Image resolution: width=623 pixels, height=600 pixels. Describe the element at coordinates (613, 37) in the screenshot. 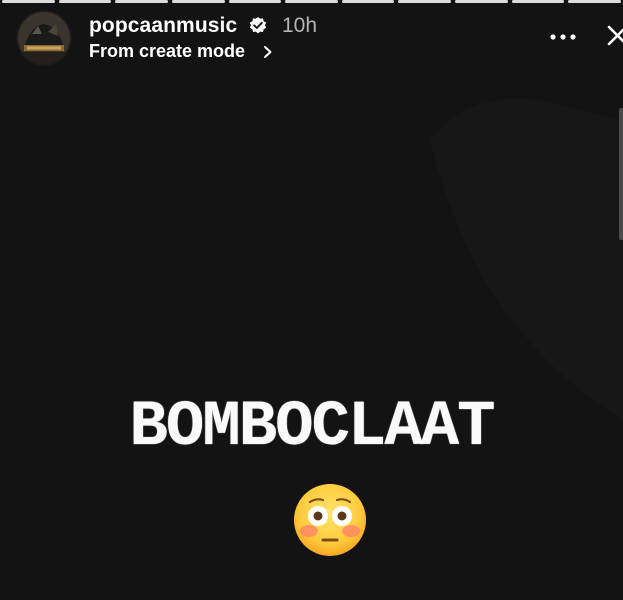

I see `close-icon` at that location.